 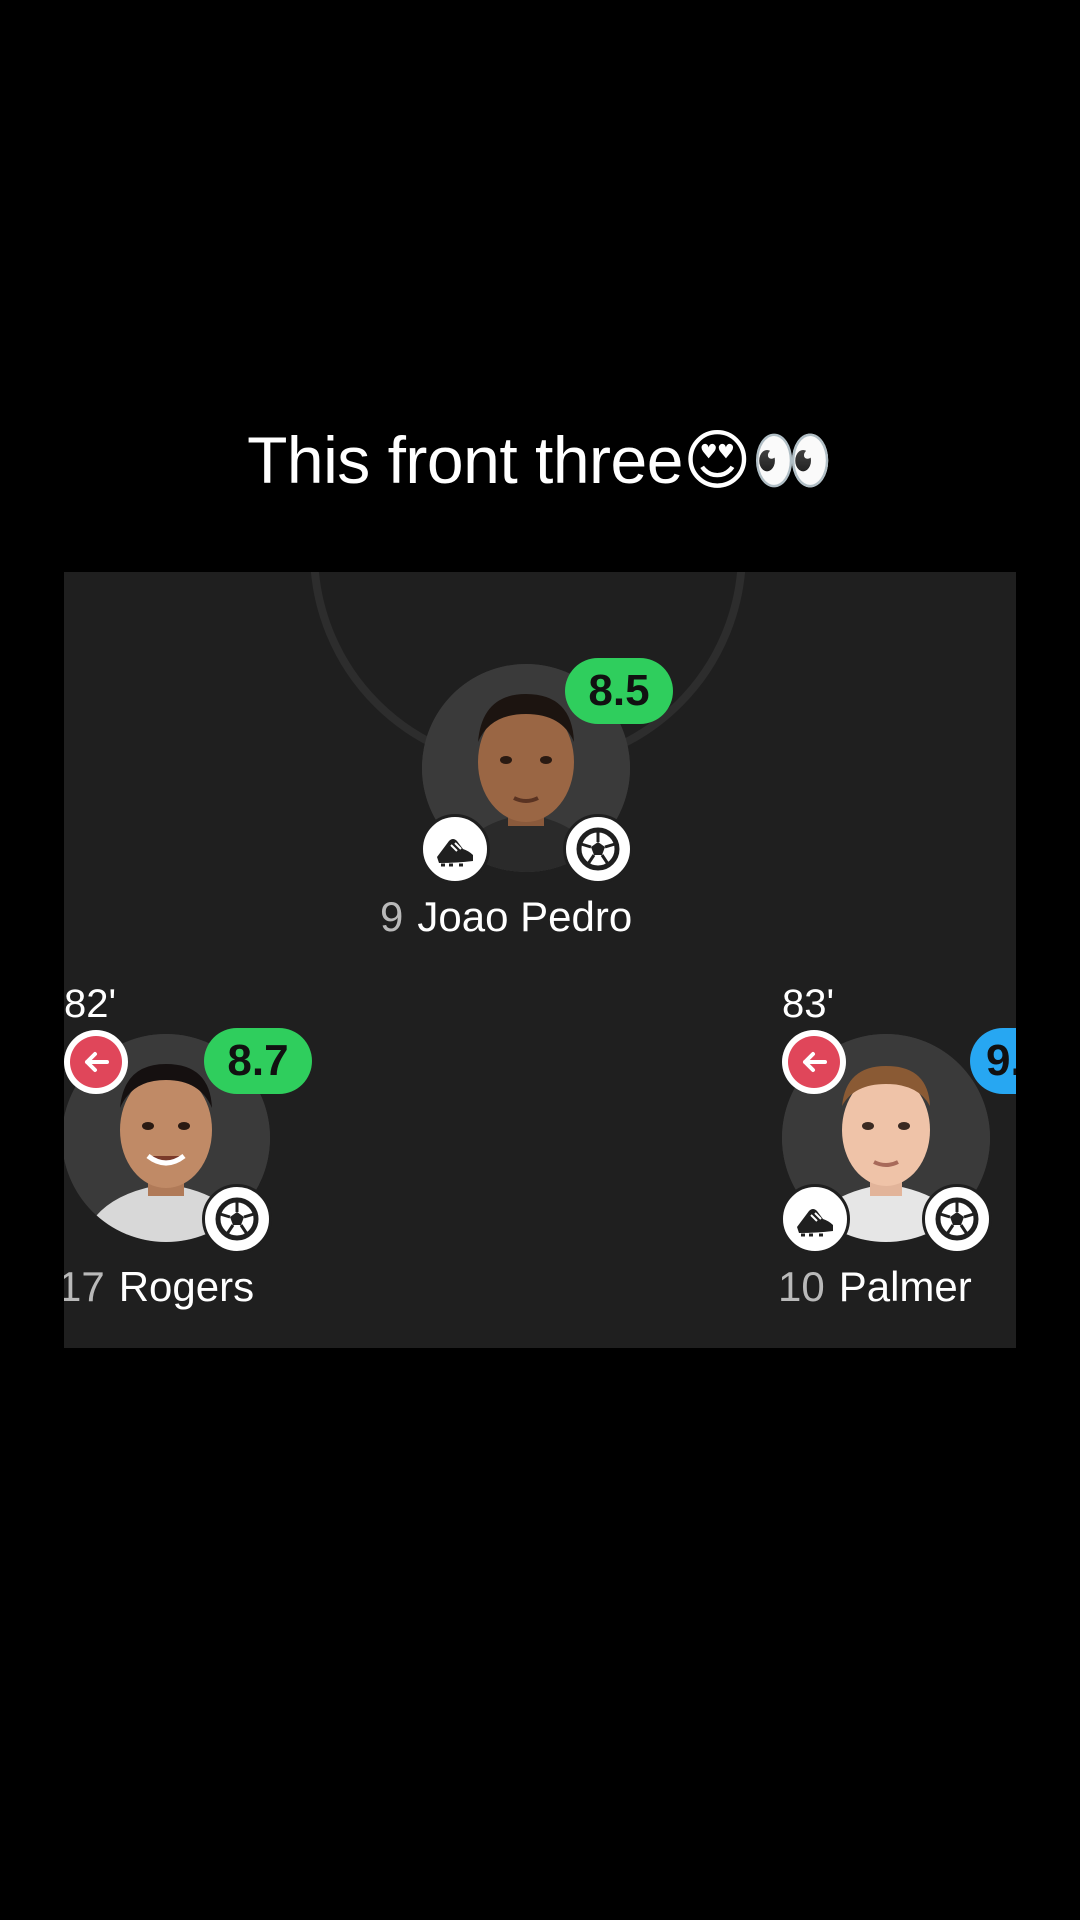 I want to click on rating-value: 9.1, so click(x=1001, y=1060).